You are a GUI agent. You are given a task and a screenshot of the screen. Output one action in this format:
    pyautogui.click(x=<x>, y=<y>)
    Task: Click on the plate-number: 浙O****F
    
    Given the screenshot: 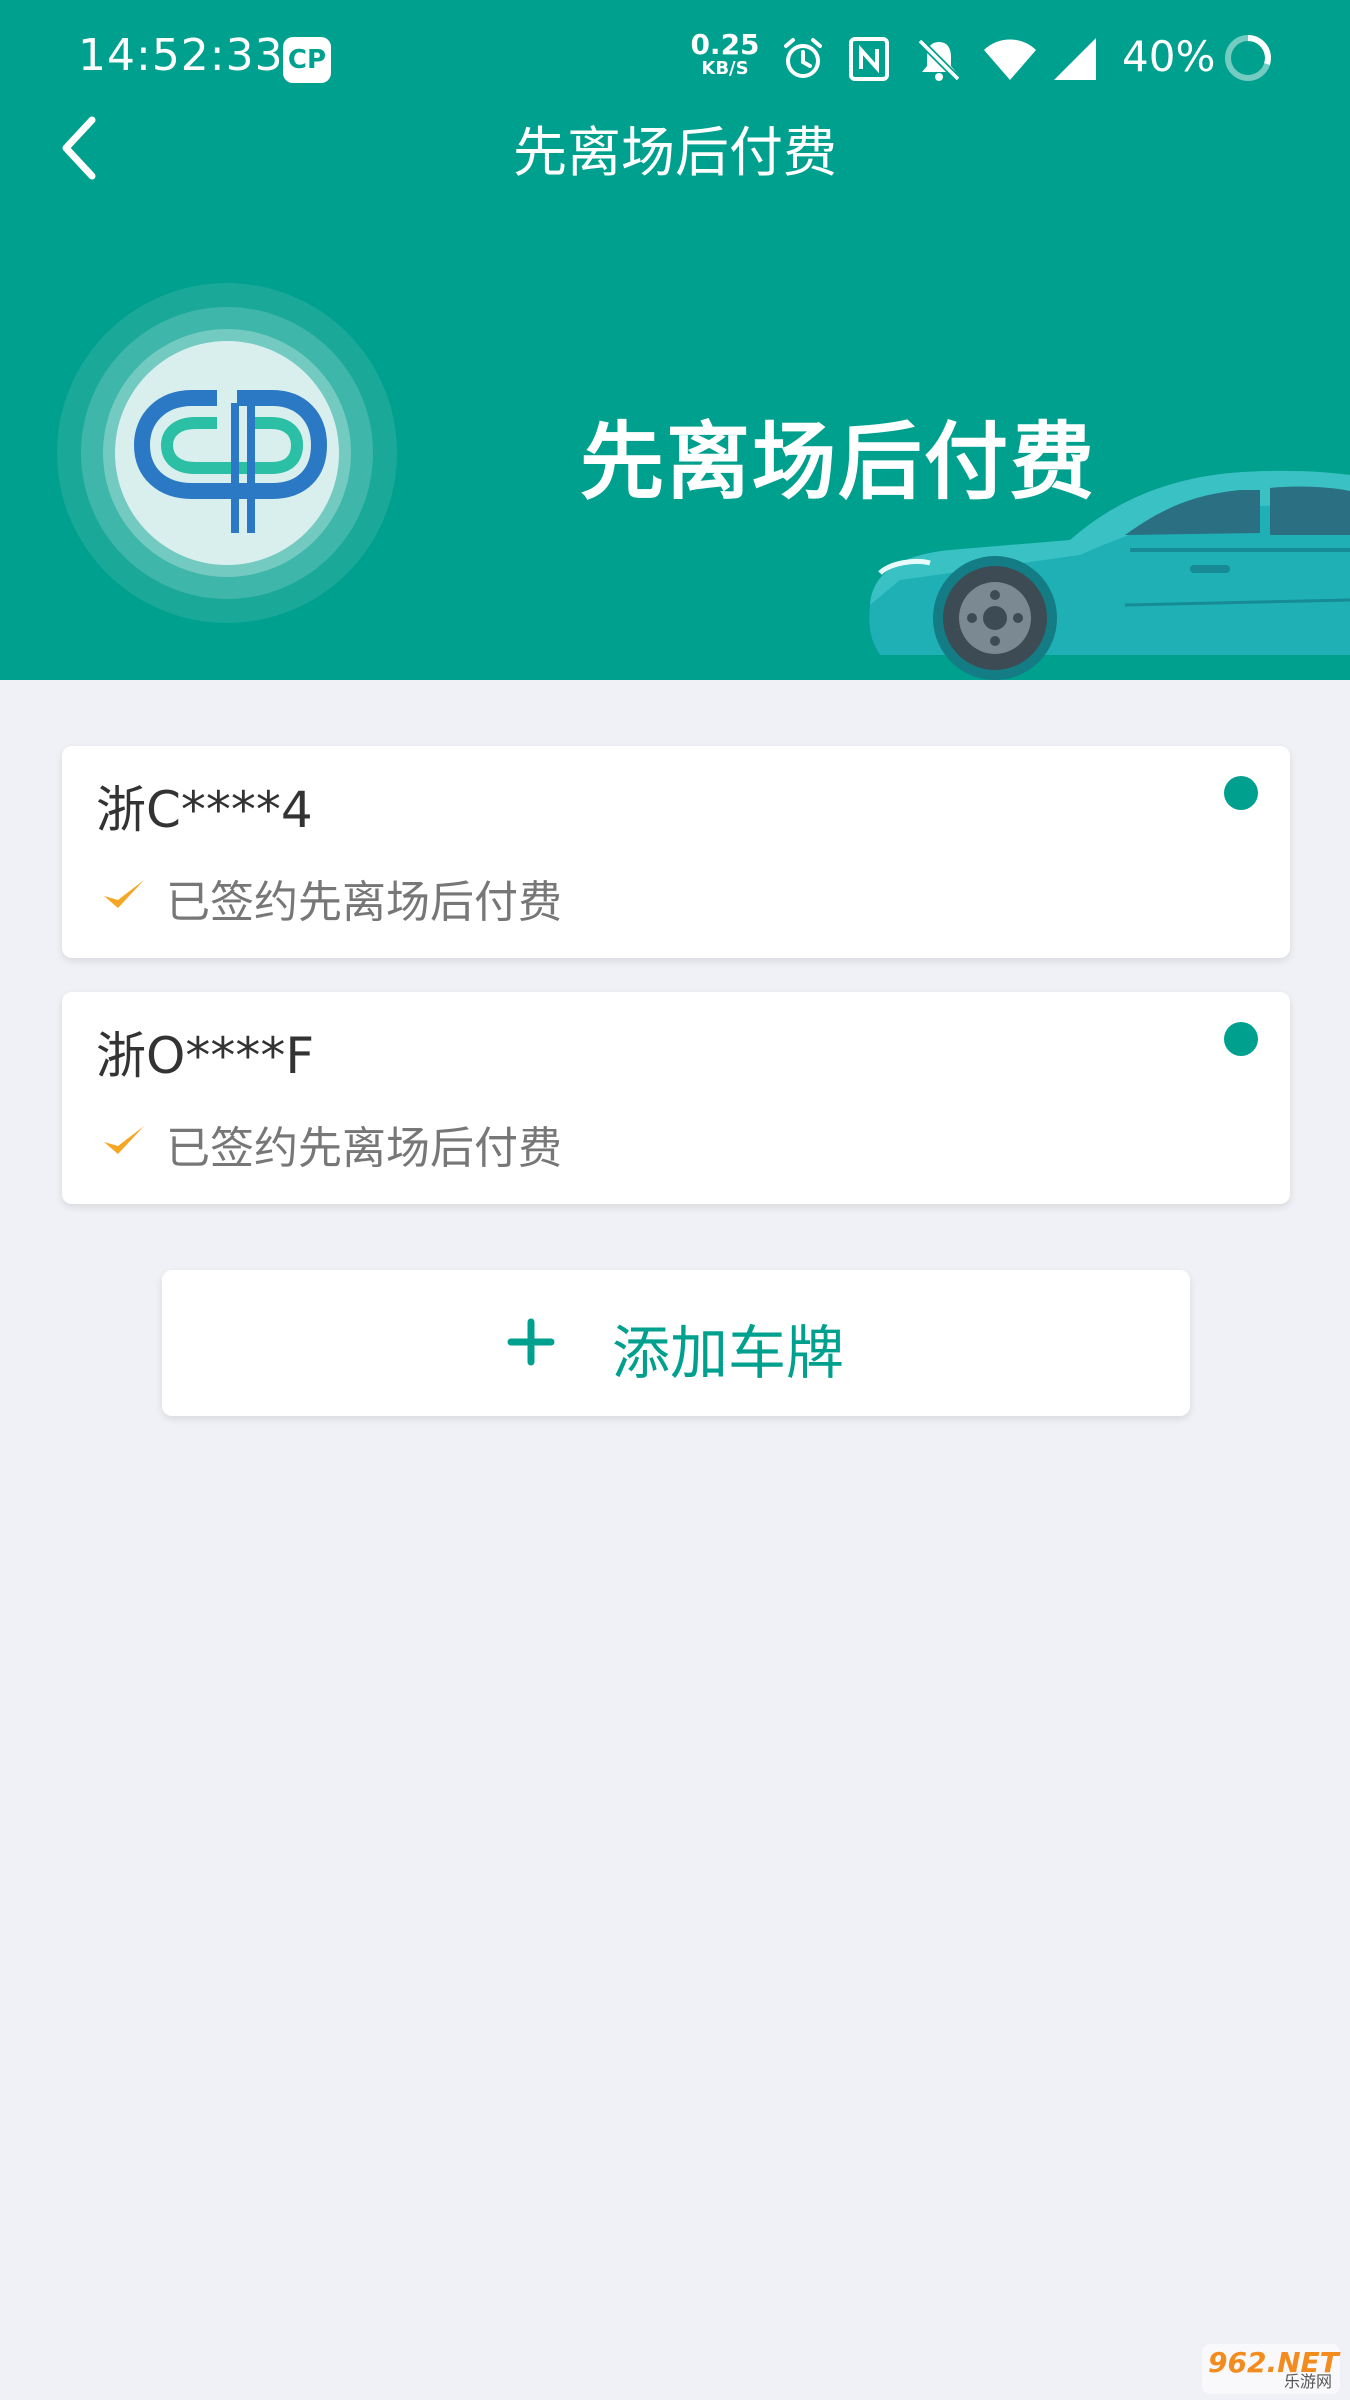 What is the action you would take?
    pyautogui.click(x=205, y=1056)
    